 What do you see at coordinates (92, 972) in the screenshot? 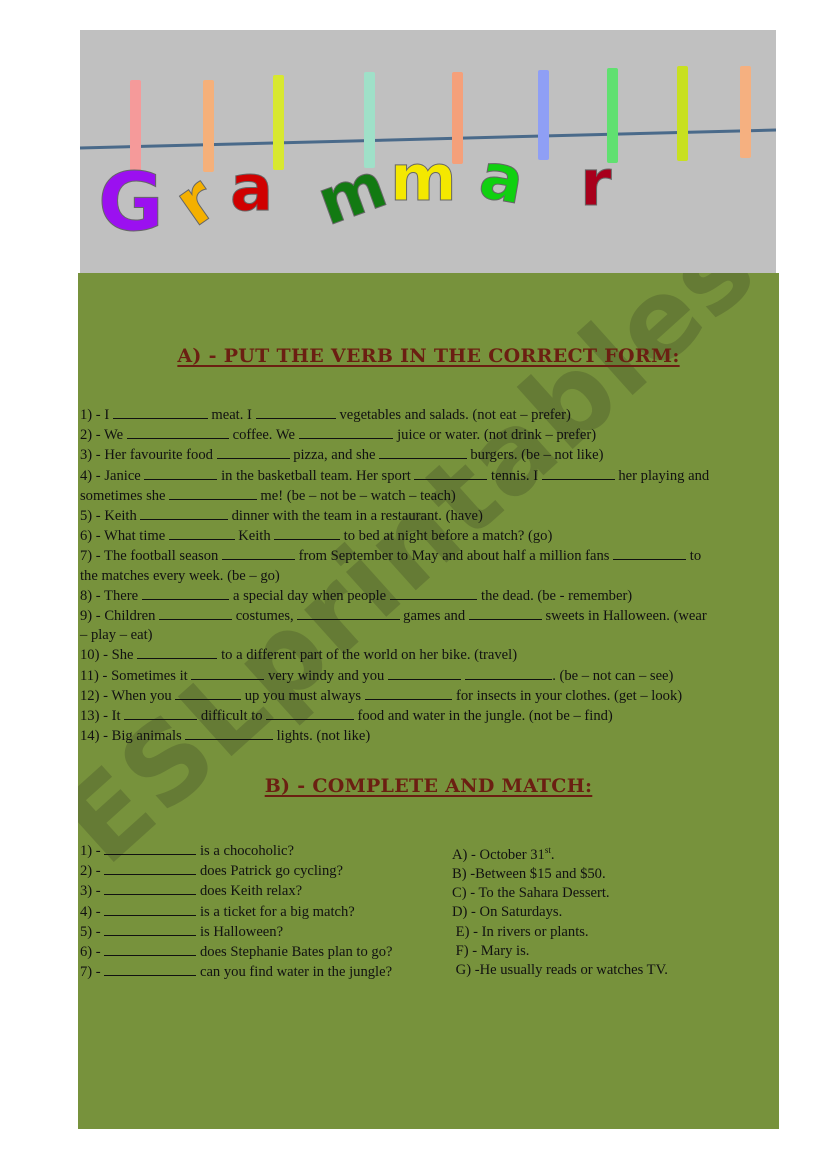
I see `question-number: 7) -` at bounding box center [92, 972].